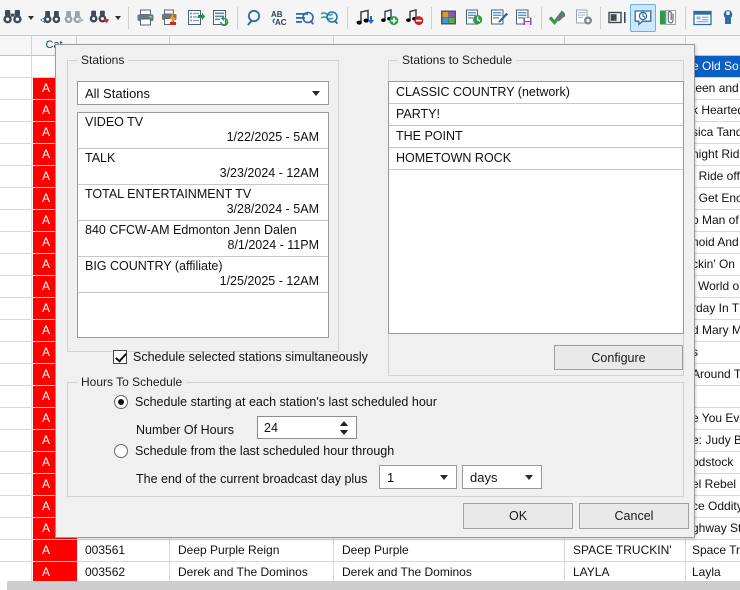 This screenshot has height=590, width=740. I want to click on find-next-icon, so click(74, 18).